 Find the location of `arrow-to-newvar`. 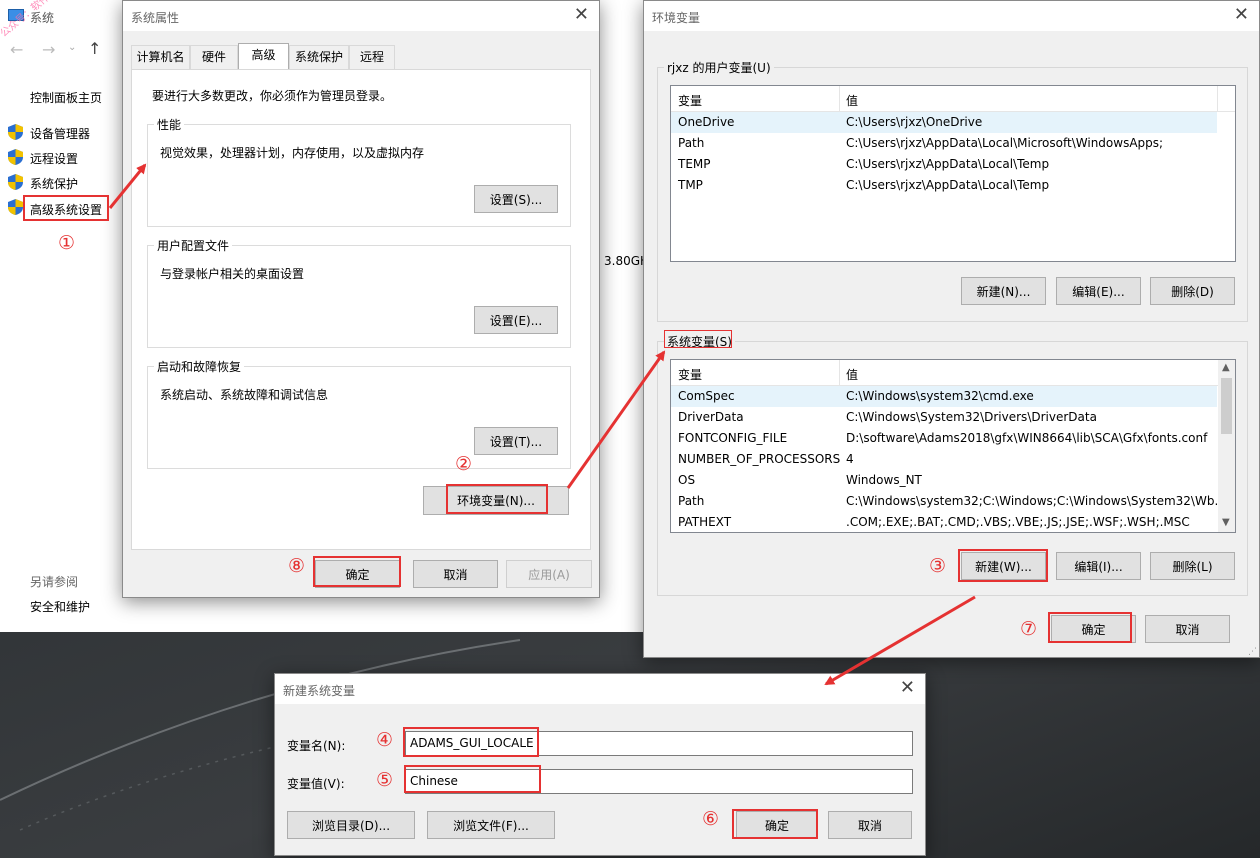

arrow-to-newvar is located at coordinates (900, 640).